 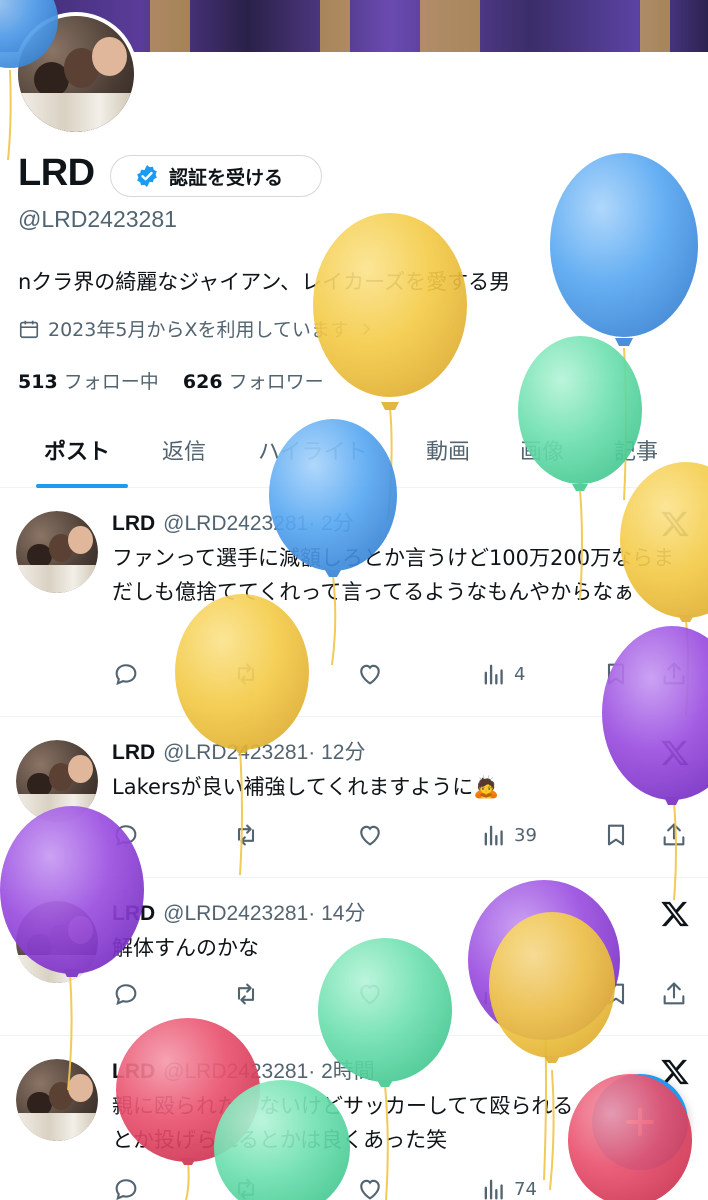 I want to click on post-header: LRD @LRD2423281· 2分, so click(x=233, y=522).